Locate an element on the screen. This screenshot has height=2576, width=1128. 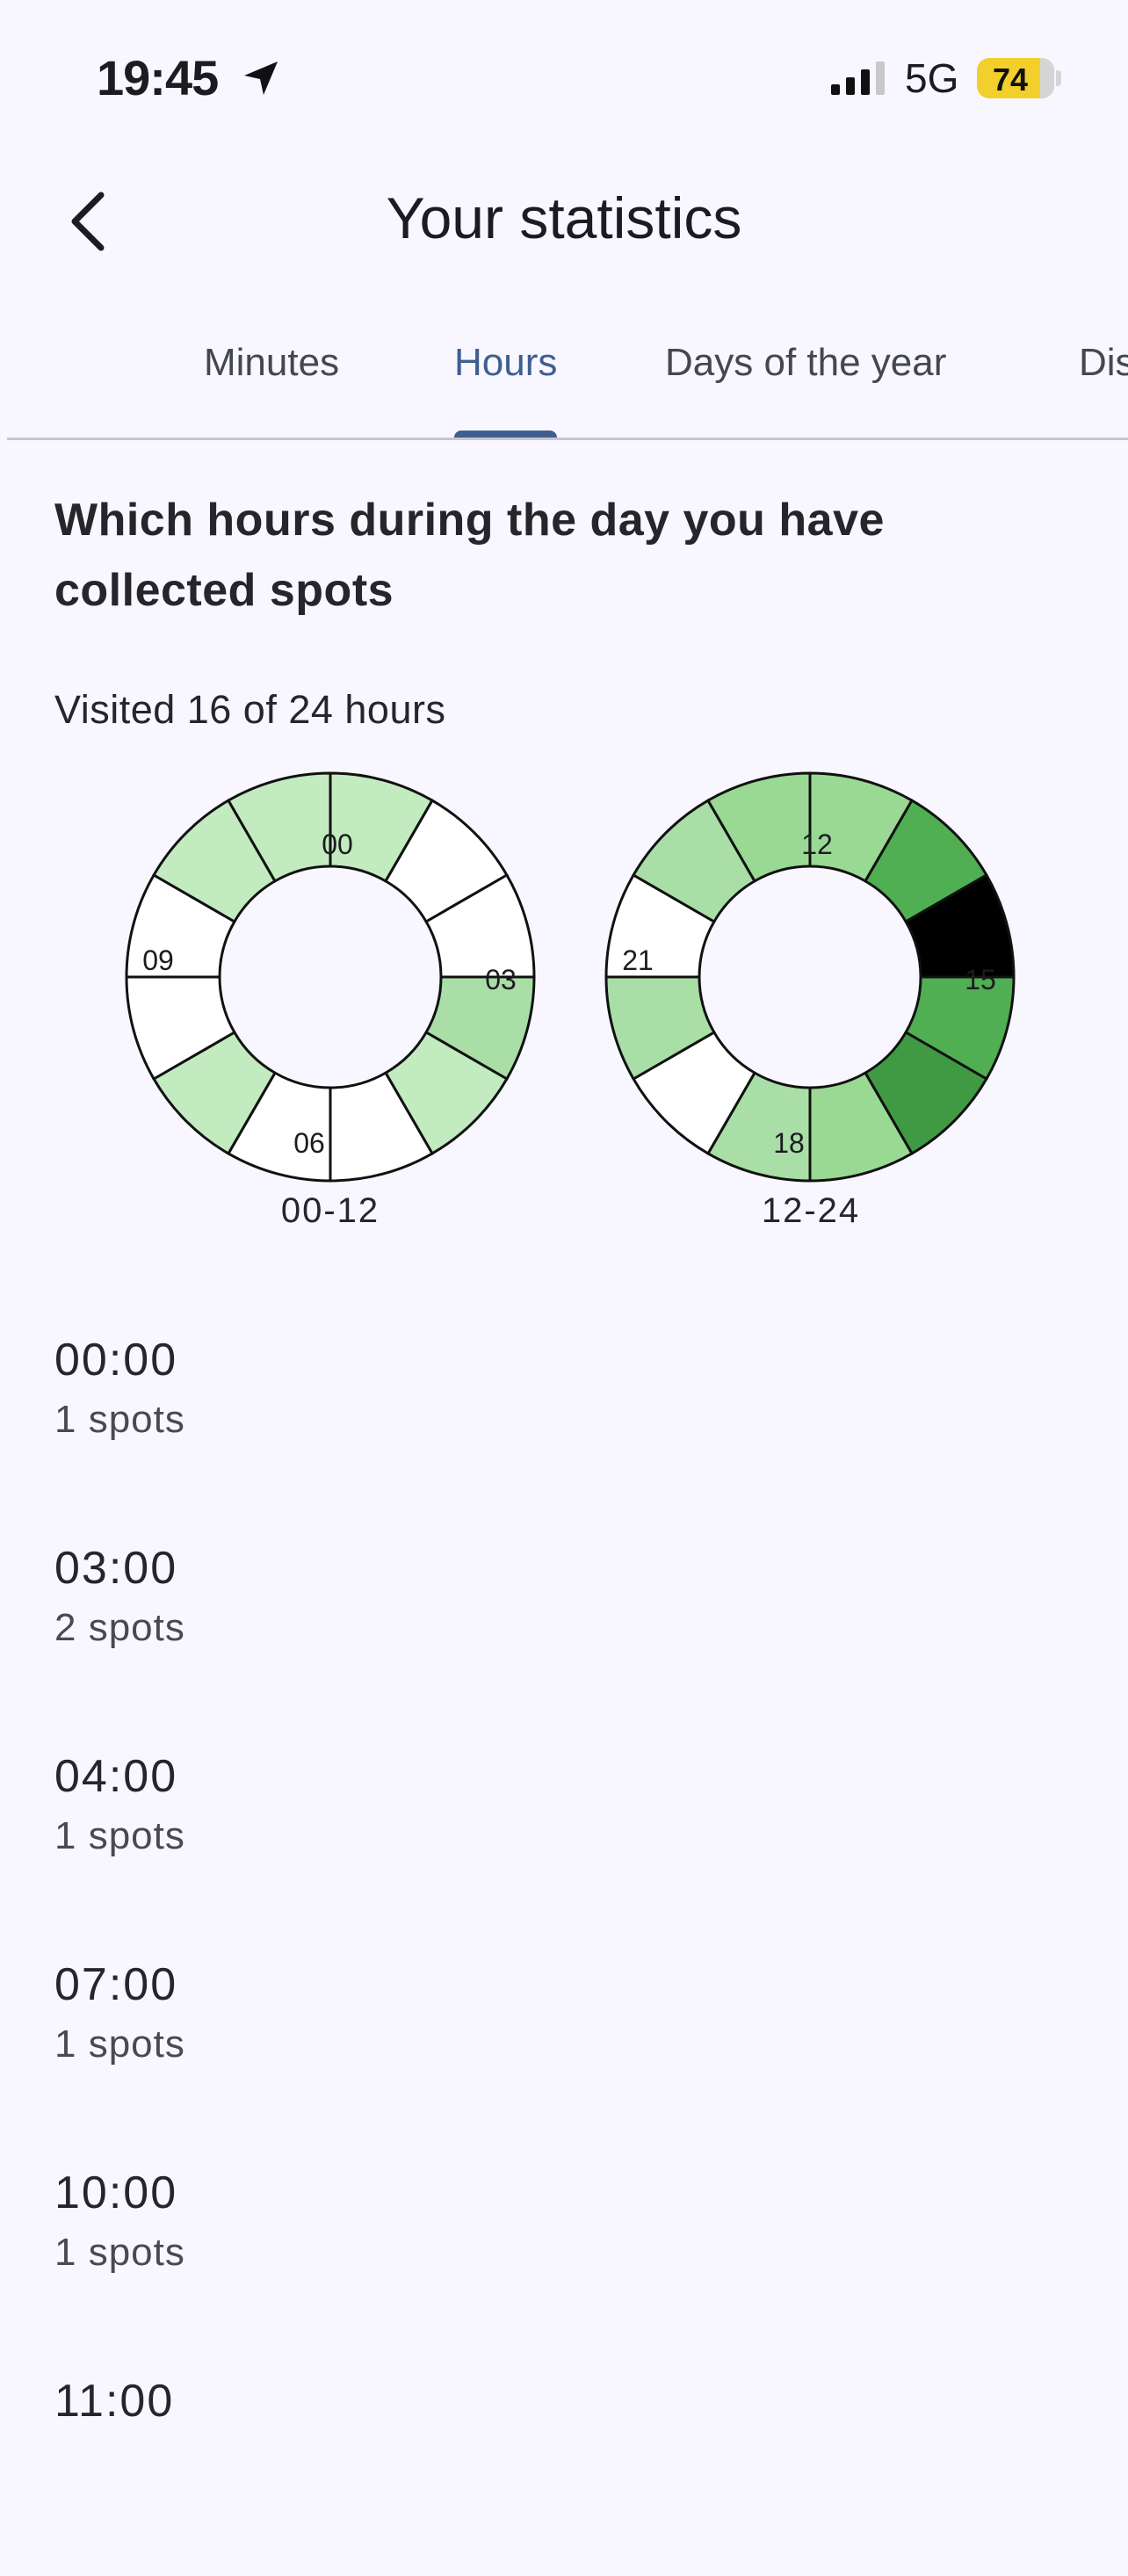
battery-icon: 74 is located at coordinates (1016, 78).